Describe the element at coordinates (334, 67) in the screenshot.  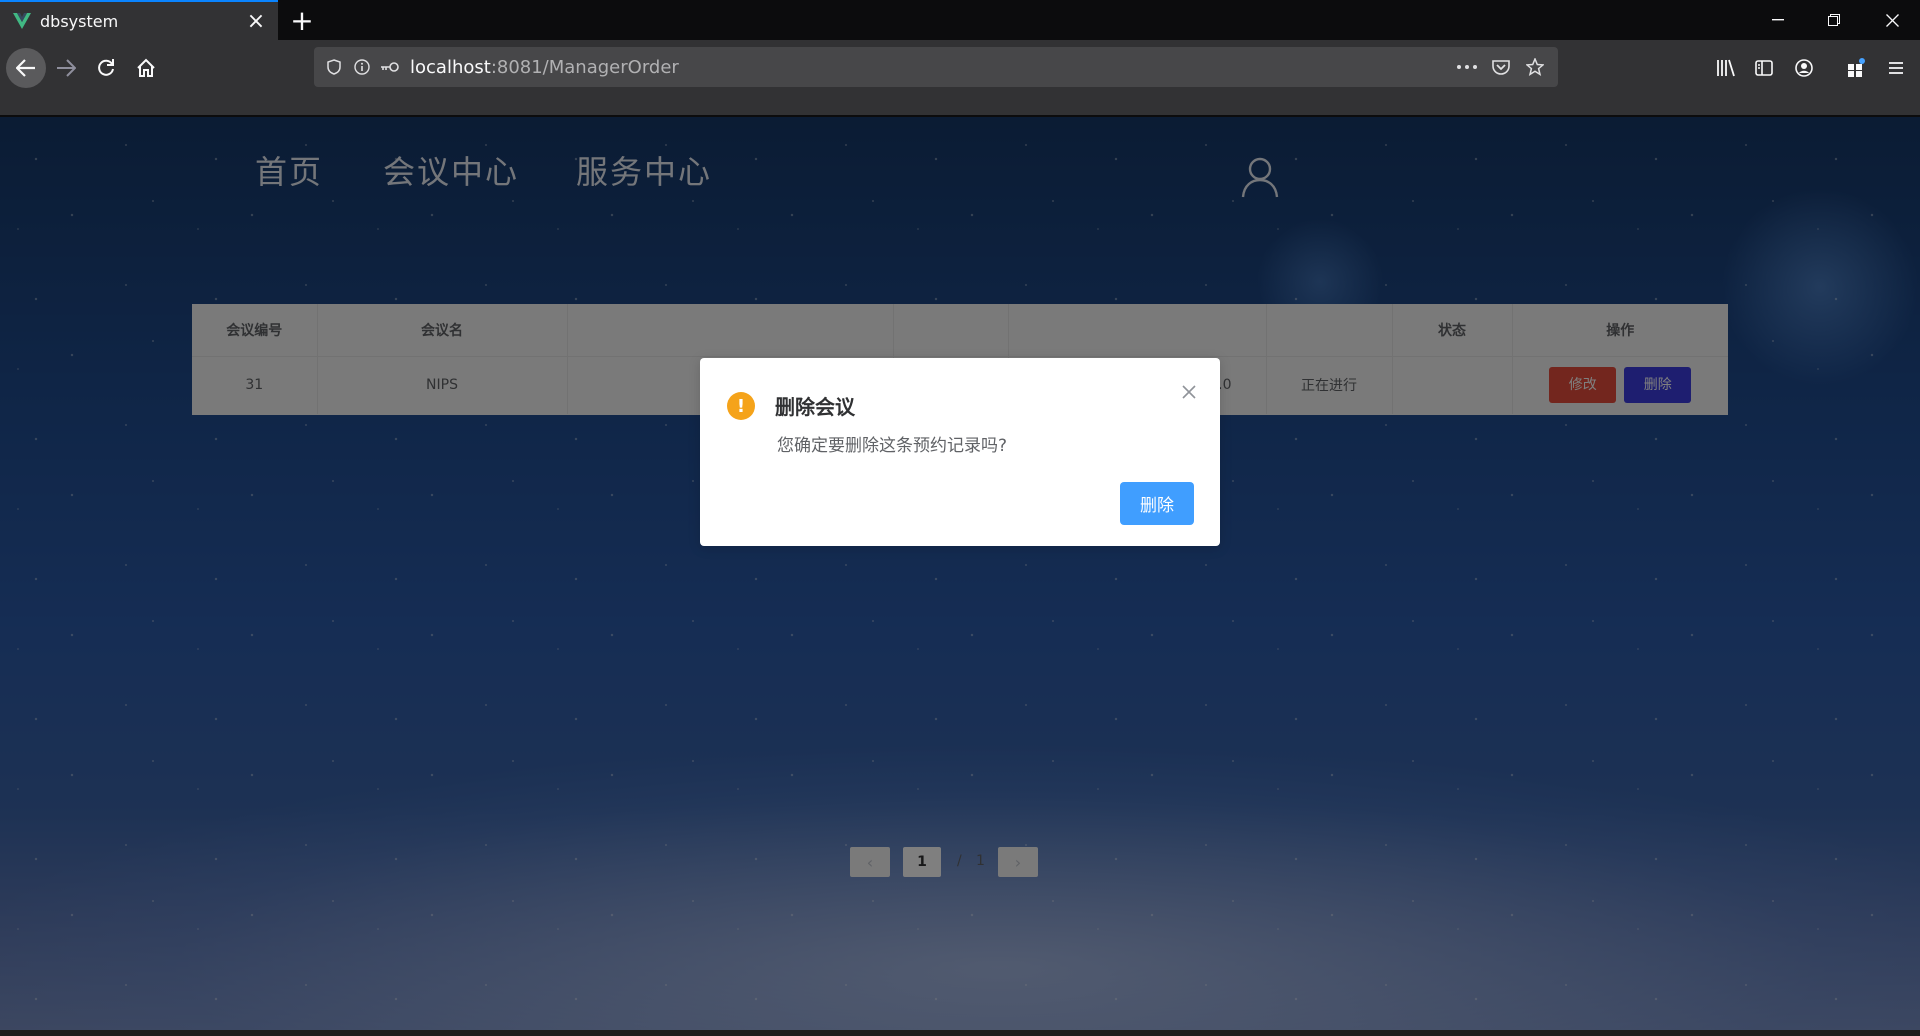
I see `shield-icon` at that location.